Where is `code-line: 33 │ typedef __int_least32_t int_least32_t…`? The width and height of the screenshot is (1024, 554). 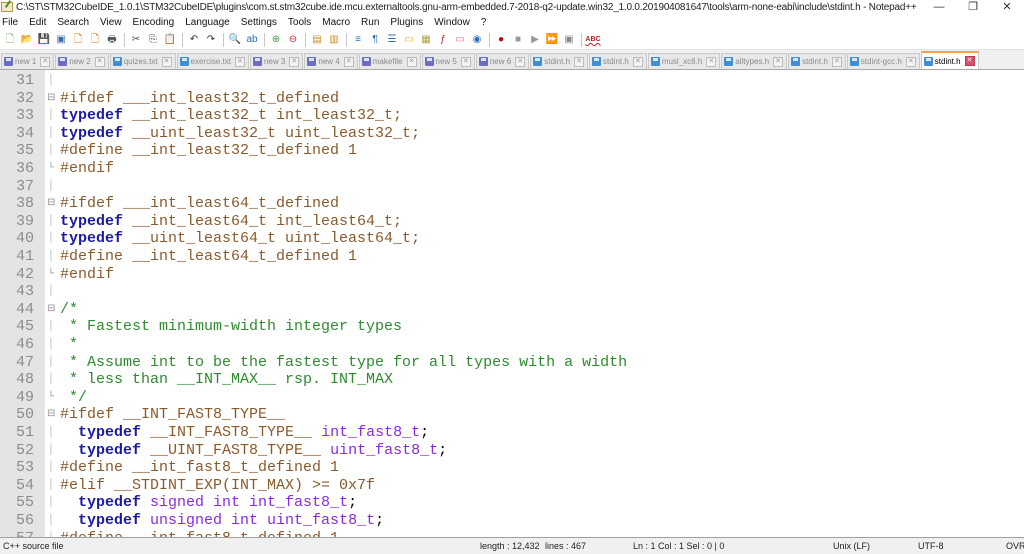
code-line: 33 │ typedef __int_least32_t int_least32_t… is located at coordinates (512, 116).